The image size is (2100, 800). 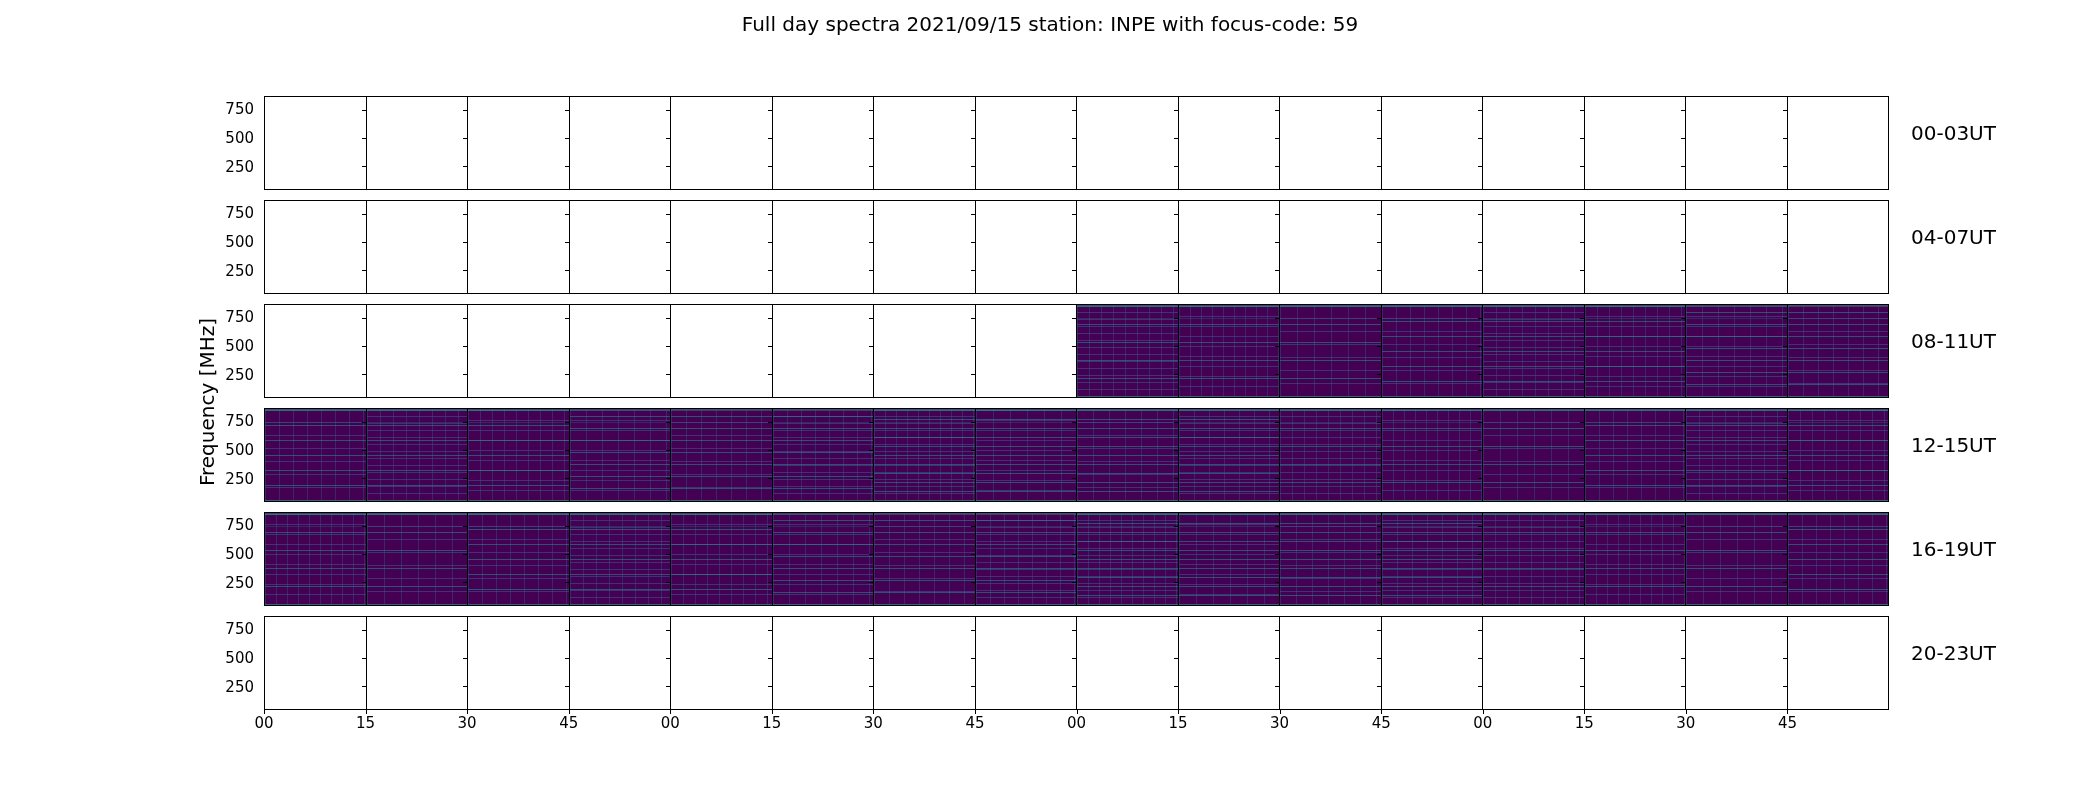 I want to click on axis-label: Frequency [MHz], so click(x=207, y=402).